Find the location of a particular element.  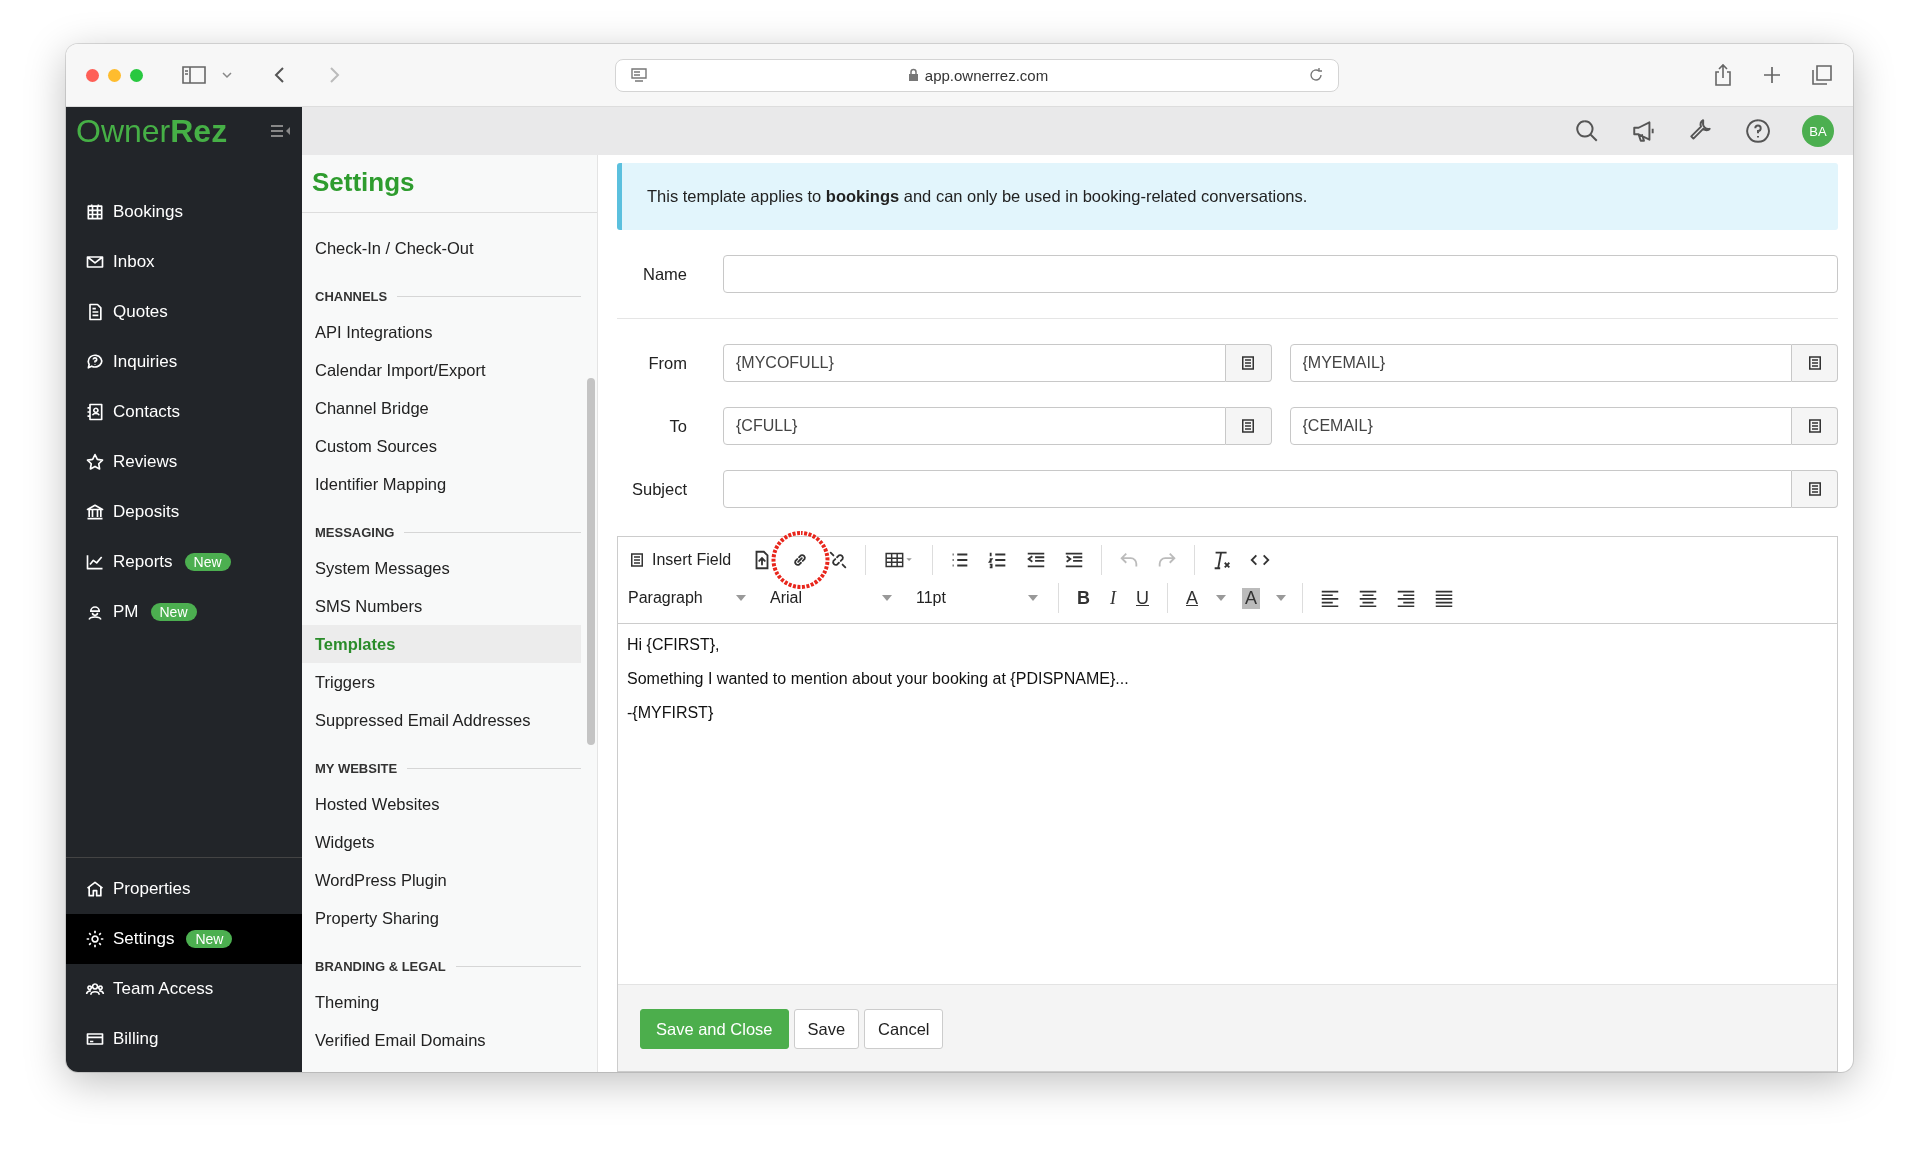

bank-icon is located at coordinates (95, 512).